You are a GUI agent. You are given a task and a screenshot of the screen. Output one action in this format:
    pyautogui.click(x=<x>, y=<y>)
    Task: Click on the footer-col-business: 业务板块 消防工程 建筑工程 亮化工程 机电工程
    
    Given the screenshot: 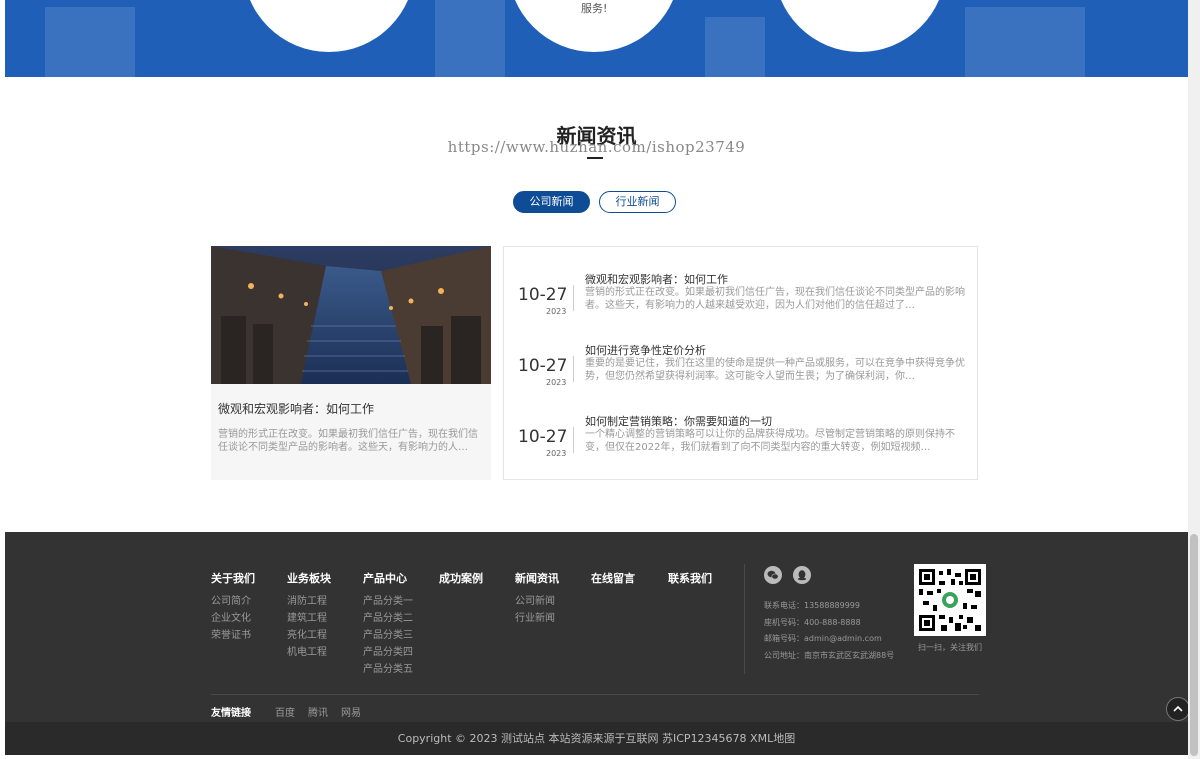 What is the action you would take?
    pyautogui.click(x=309, y=615)
    